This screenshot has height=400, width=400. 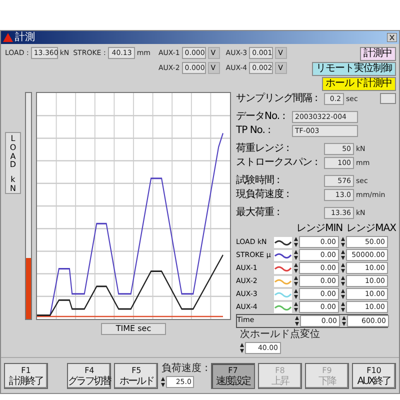 What do you see at coordinates (378, 54) in the screenshot?
I see `status-badge: 計測中` at bounding box center [378, 54].